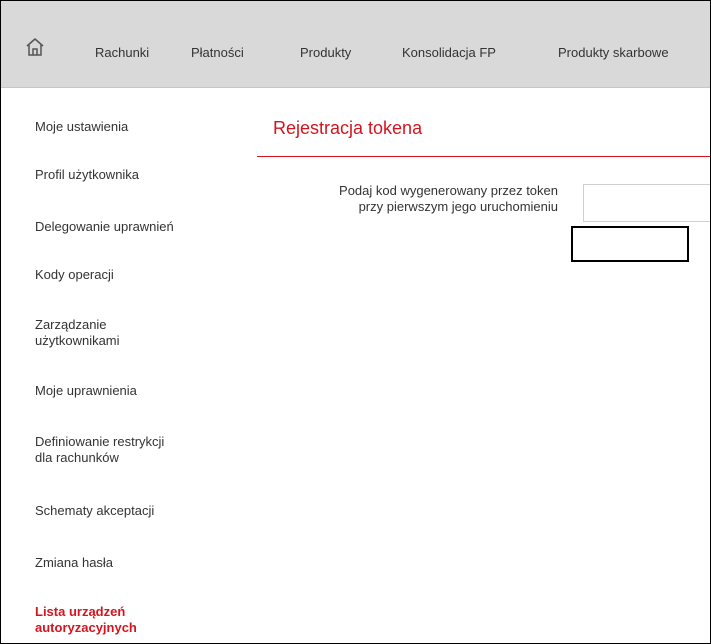  What do you see at coordinates (80, 611) in the screenshot?
I see `sidebar-item-label: Lista urządzeń` at bounding box center [80, 611].